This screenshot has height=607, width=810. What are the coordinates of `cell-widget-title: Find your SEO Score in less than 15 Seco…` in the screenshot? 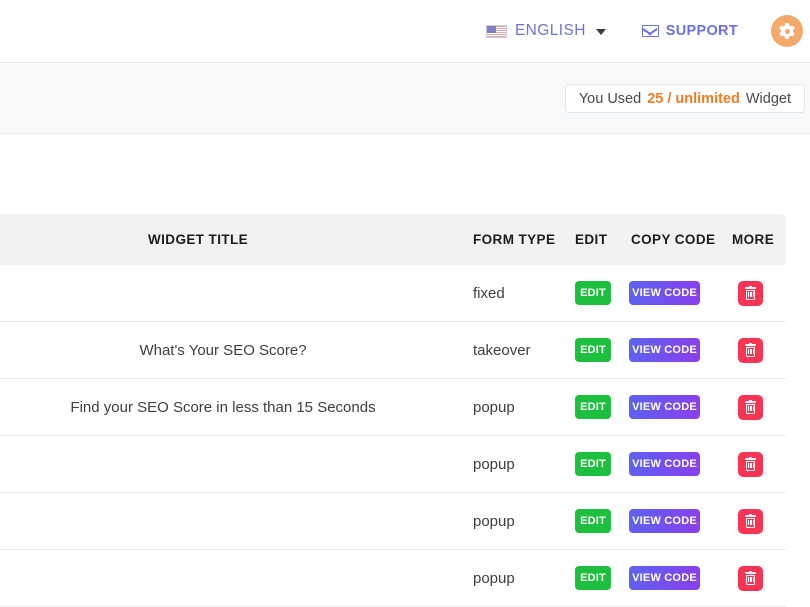 It's located at (223, 407).